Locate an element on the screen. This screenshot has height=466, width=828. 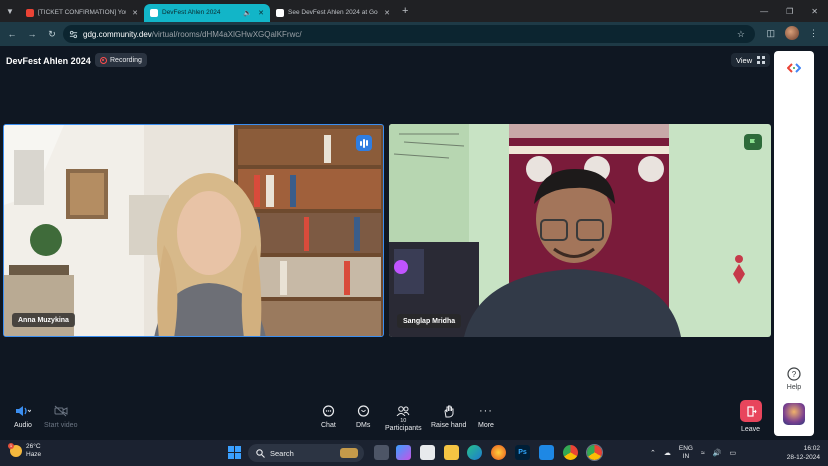
leave-label: Leave is located at coordinates (751, 429).